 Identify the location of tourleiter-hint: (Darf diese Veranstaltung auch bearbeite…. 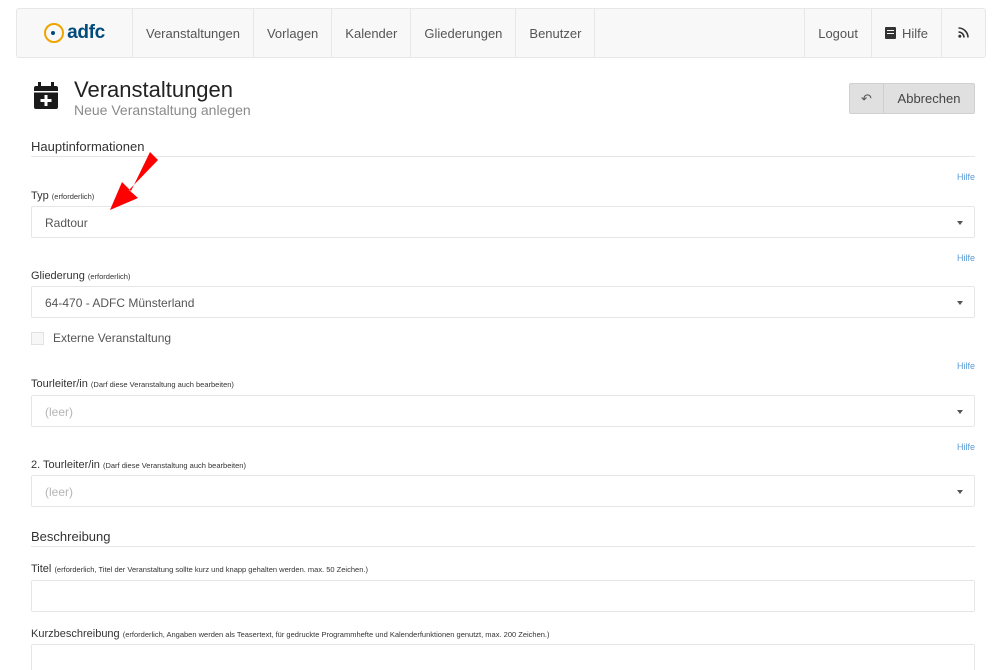
(162, 384).